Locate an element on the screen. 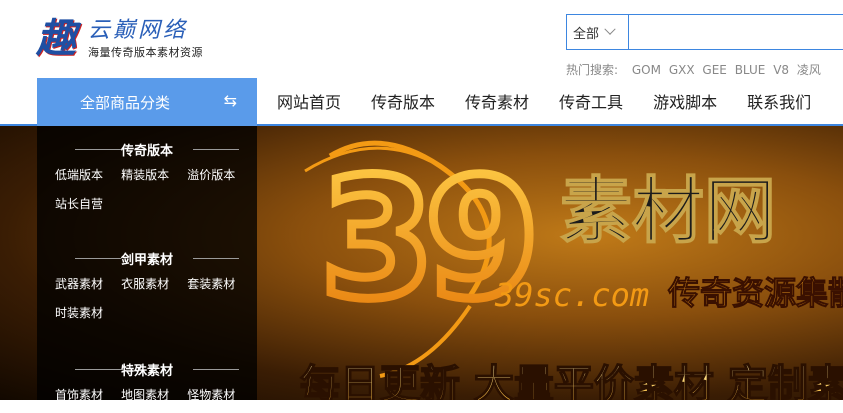 Image resolution: width=843 pixels, height=413 pixels. main-nav: 全部商品分类 ⇆ 网站首页 传奇版本 传奇素材 传奇工具 游戏脚本 联系我们 is located at coordinates (421, 102).